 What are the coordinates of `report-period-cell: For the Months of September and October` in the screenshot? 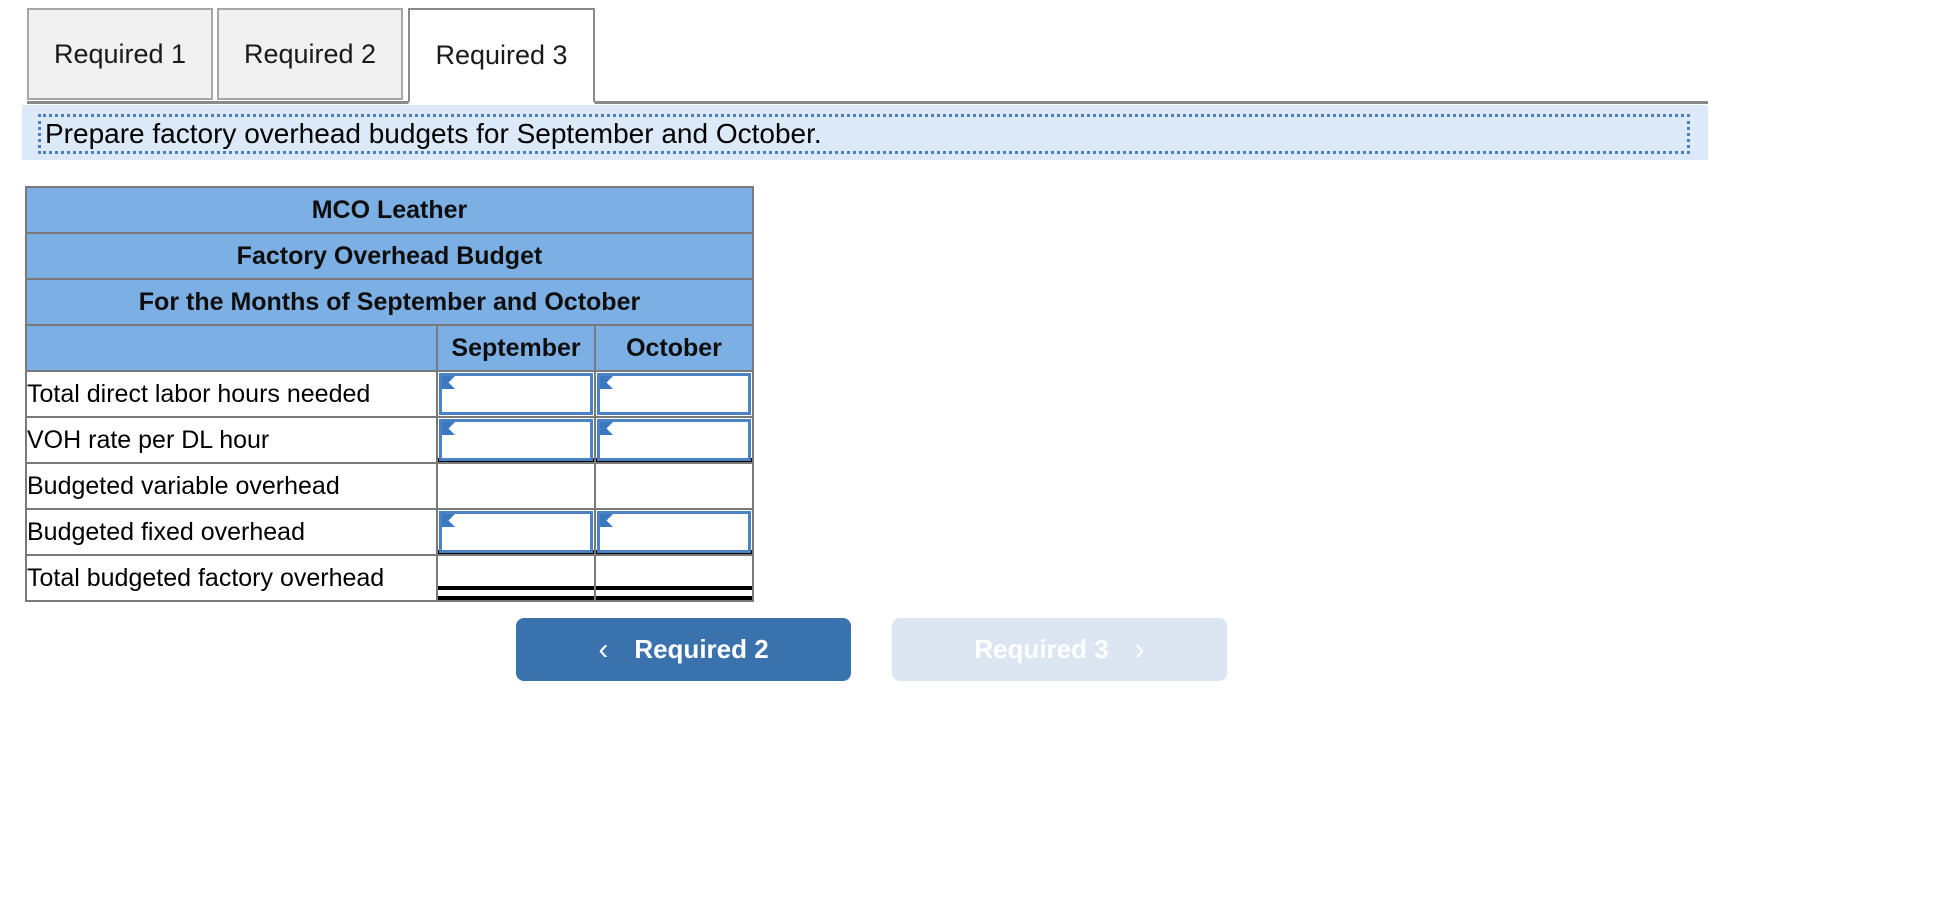 It's located at (389, 302).